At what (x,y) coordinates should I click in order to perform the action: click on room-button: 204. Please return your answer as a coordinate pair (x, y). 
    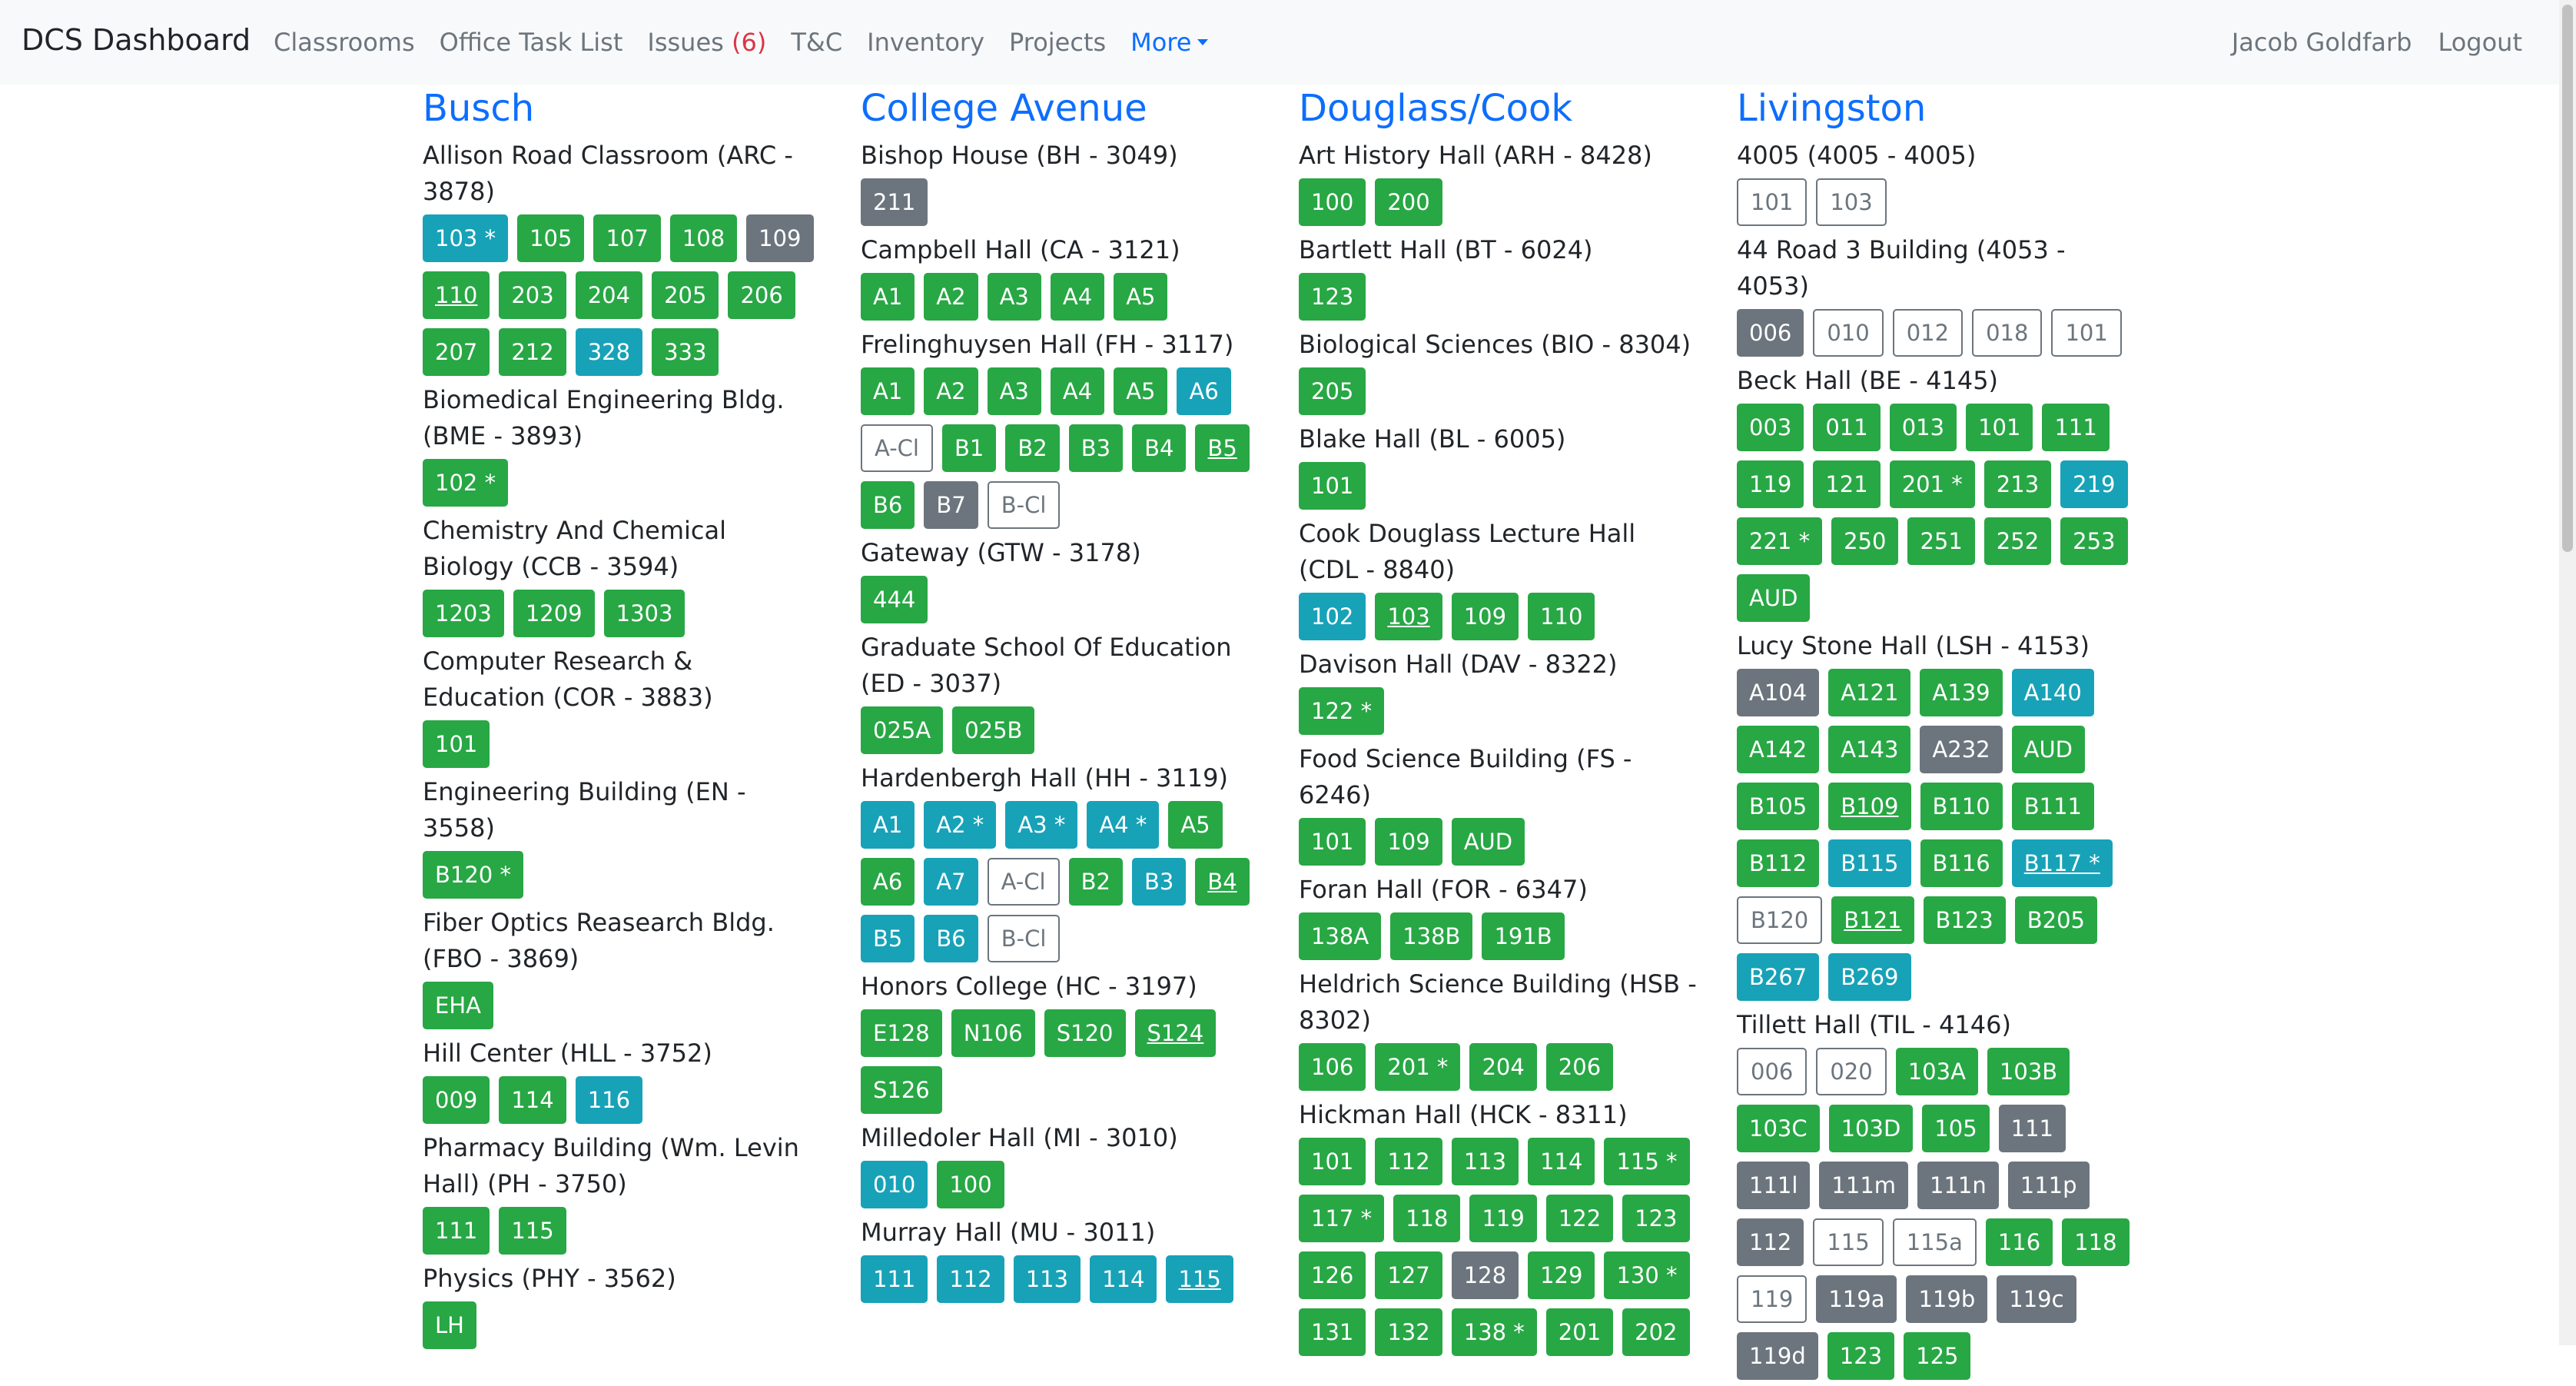
    Looking at the image, I should click on (1503, 1067).